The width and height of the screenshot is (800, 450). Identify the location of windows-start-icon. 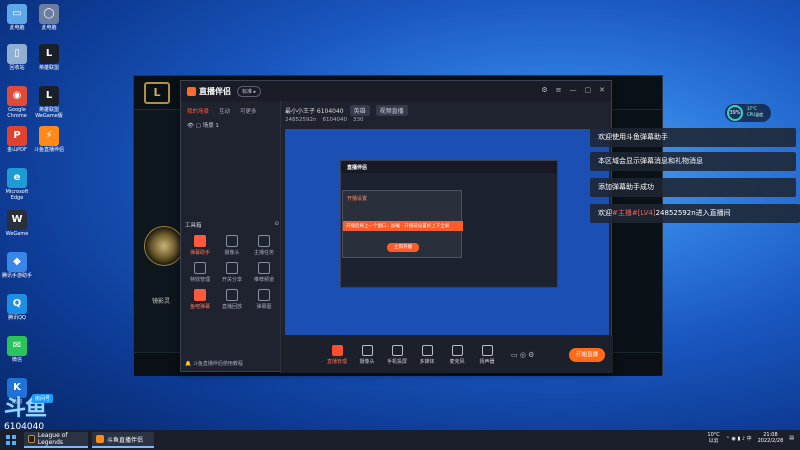
(11, 440).